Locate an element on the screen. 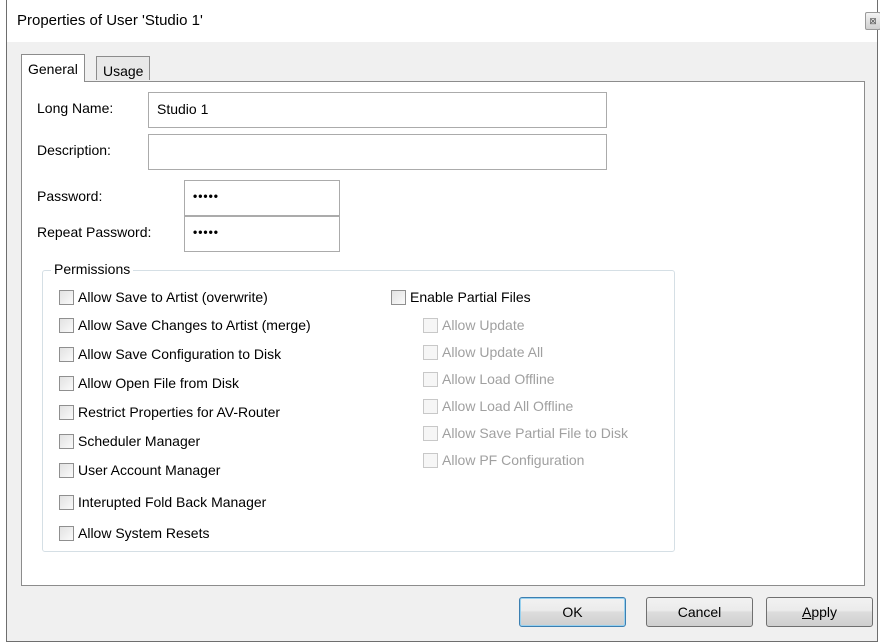 The image size is (880, 644). checkbox-allow-open-file: Allow Open File from Disk is located at coordinates (149, 383).